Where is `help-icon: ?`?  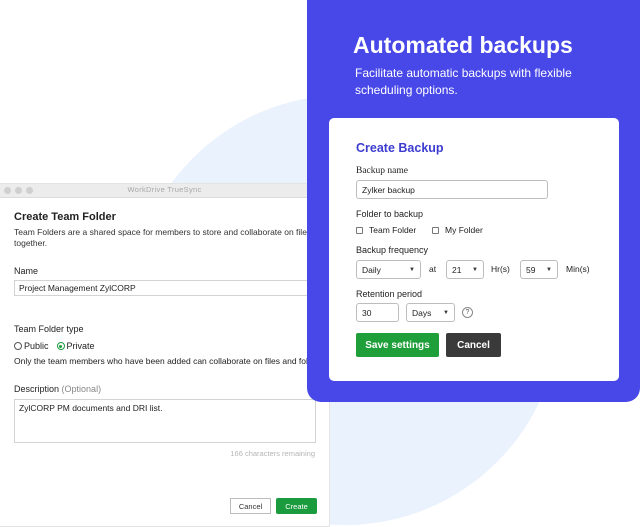
help-icon: ? is located at coordinates (467, 312).